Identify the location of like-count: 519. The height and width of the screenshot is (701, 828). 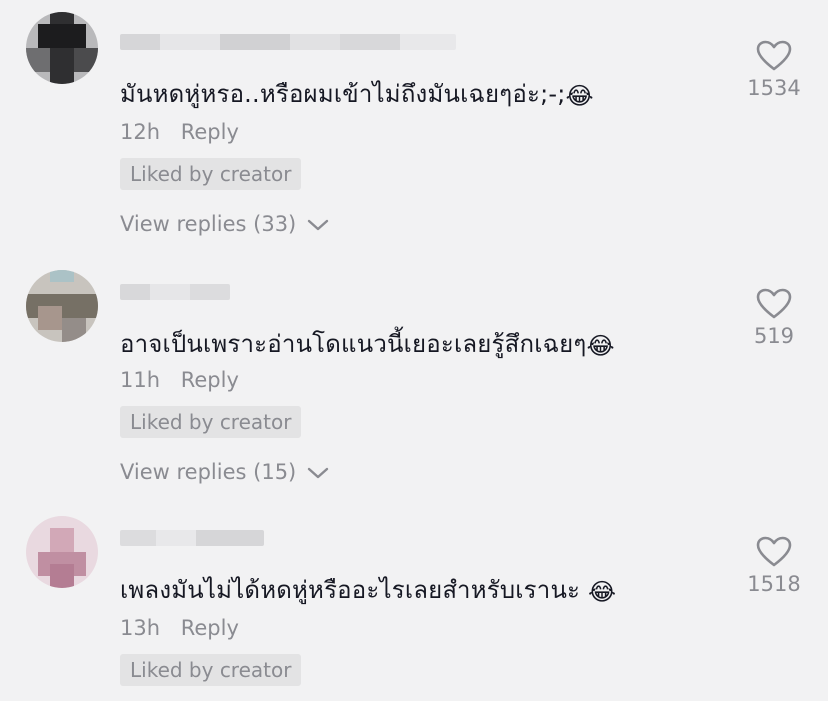
(774, 336).